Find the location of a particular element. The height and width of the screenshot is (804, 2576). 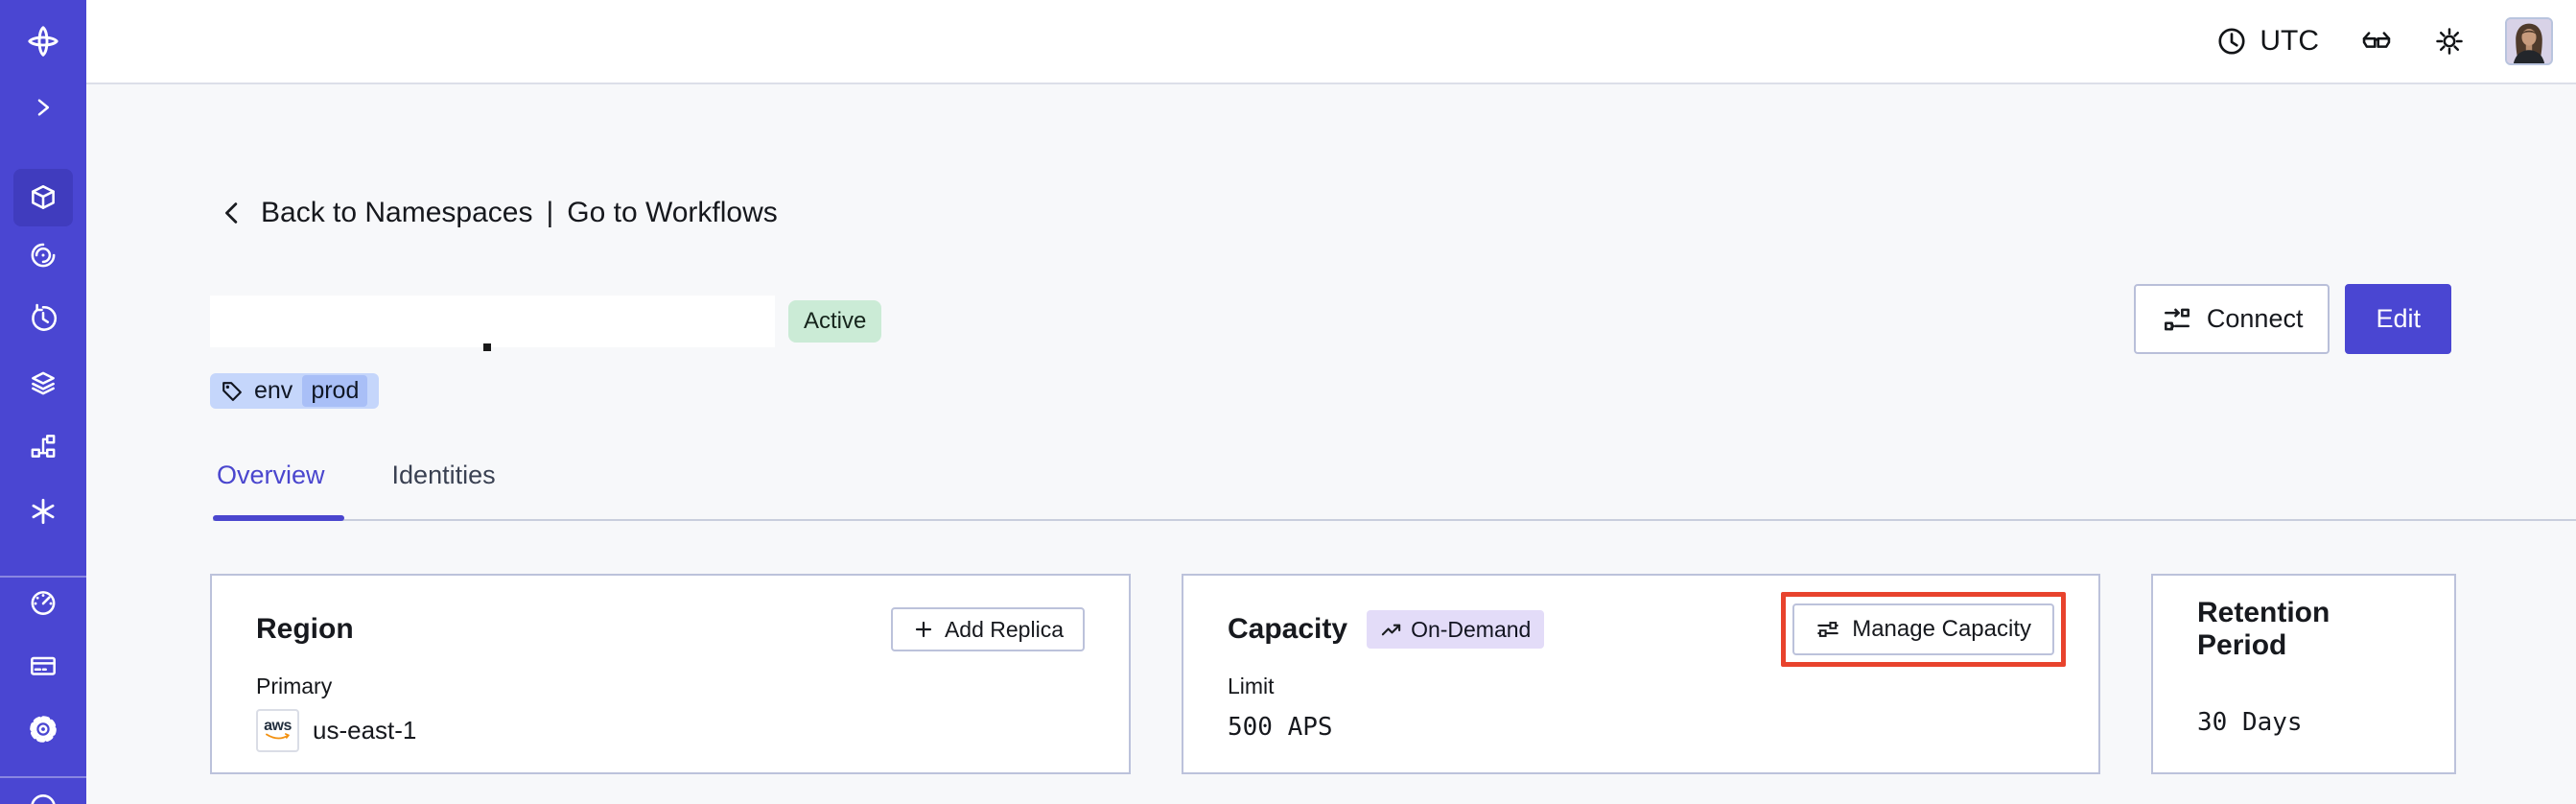

namespace-name-artifact is located at coordinates (487, 347).